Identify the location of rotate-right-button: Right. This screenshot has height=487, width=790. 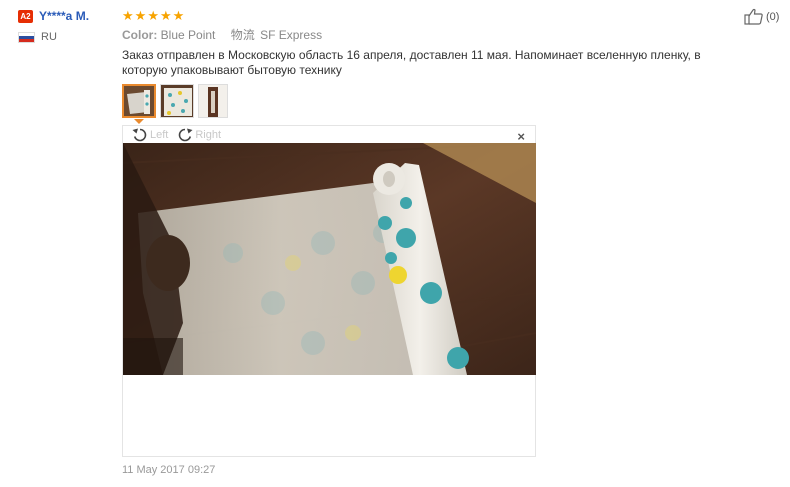
(198, 135).